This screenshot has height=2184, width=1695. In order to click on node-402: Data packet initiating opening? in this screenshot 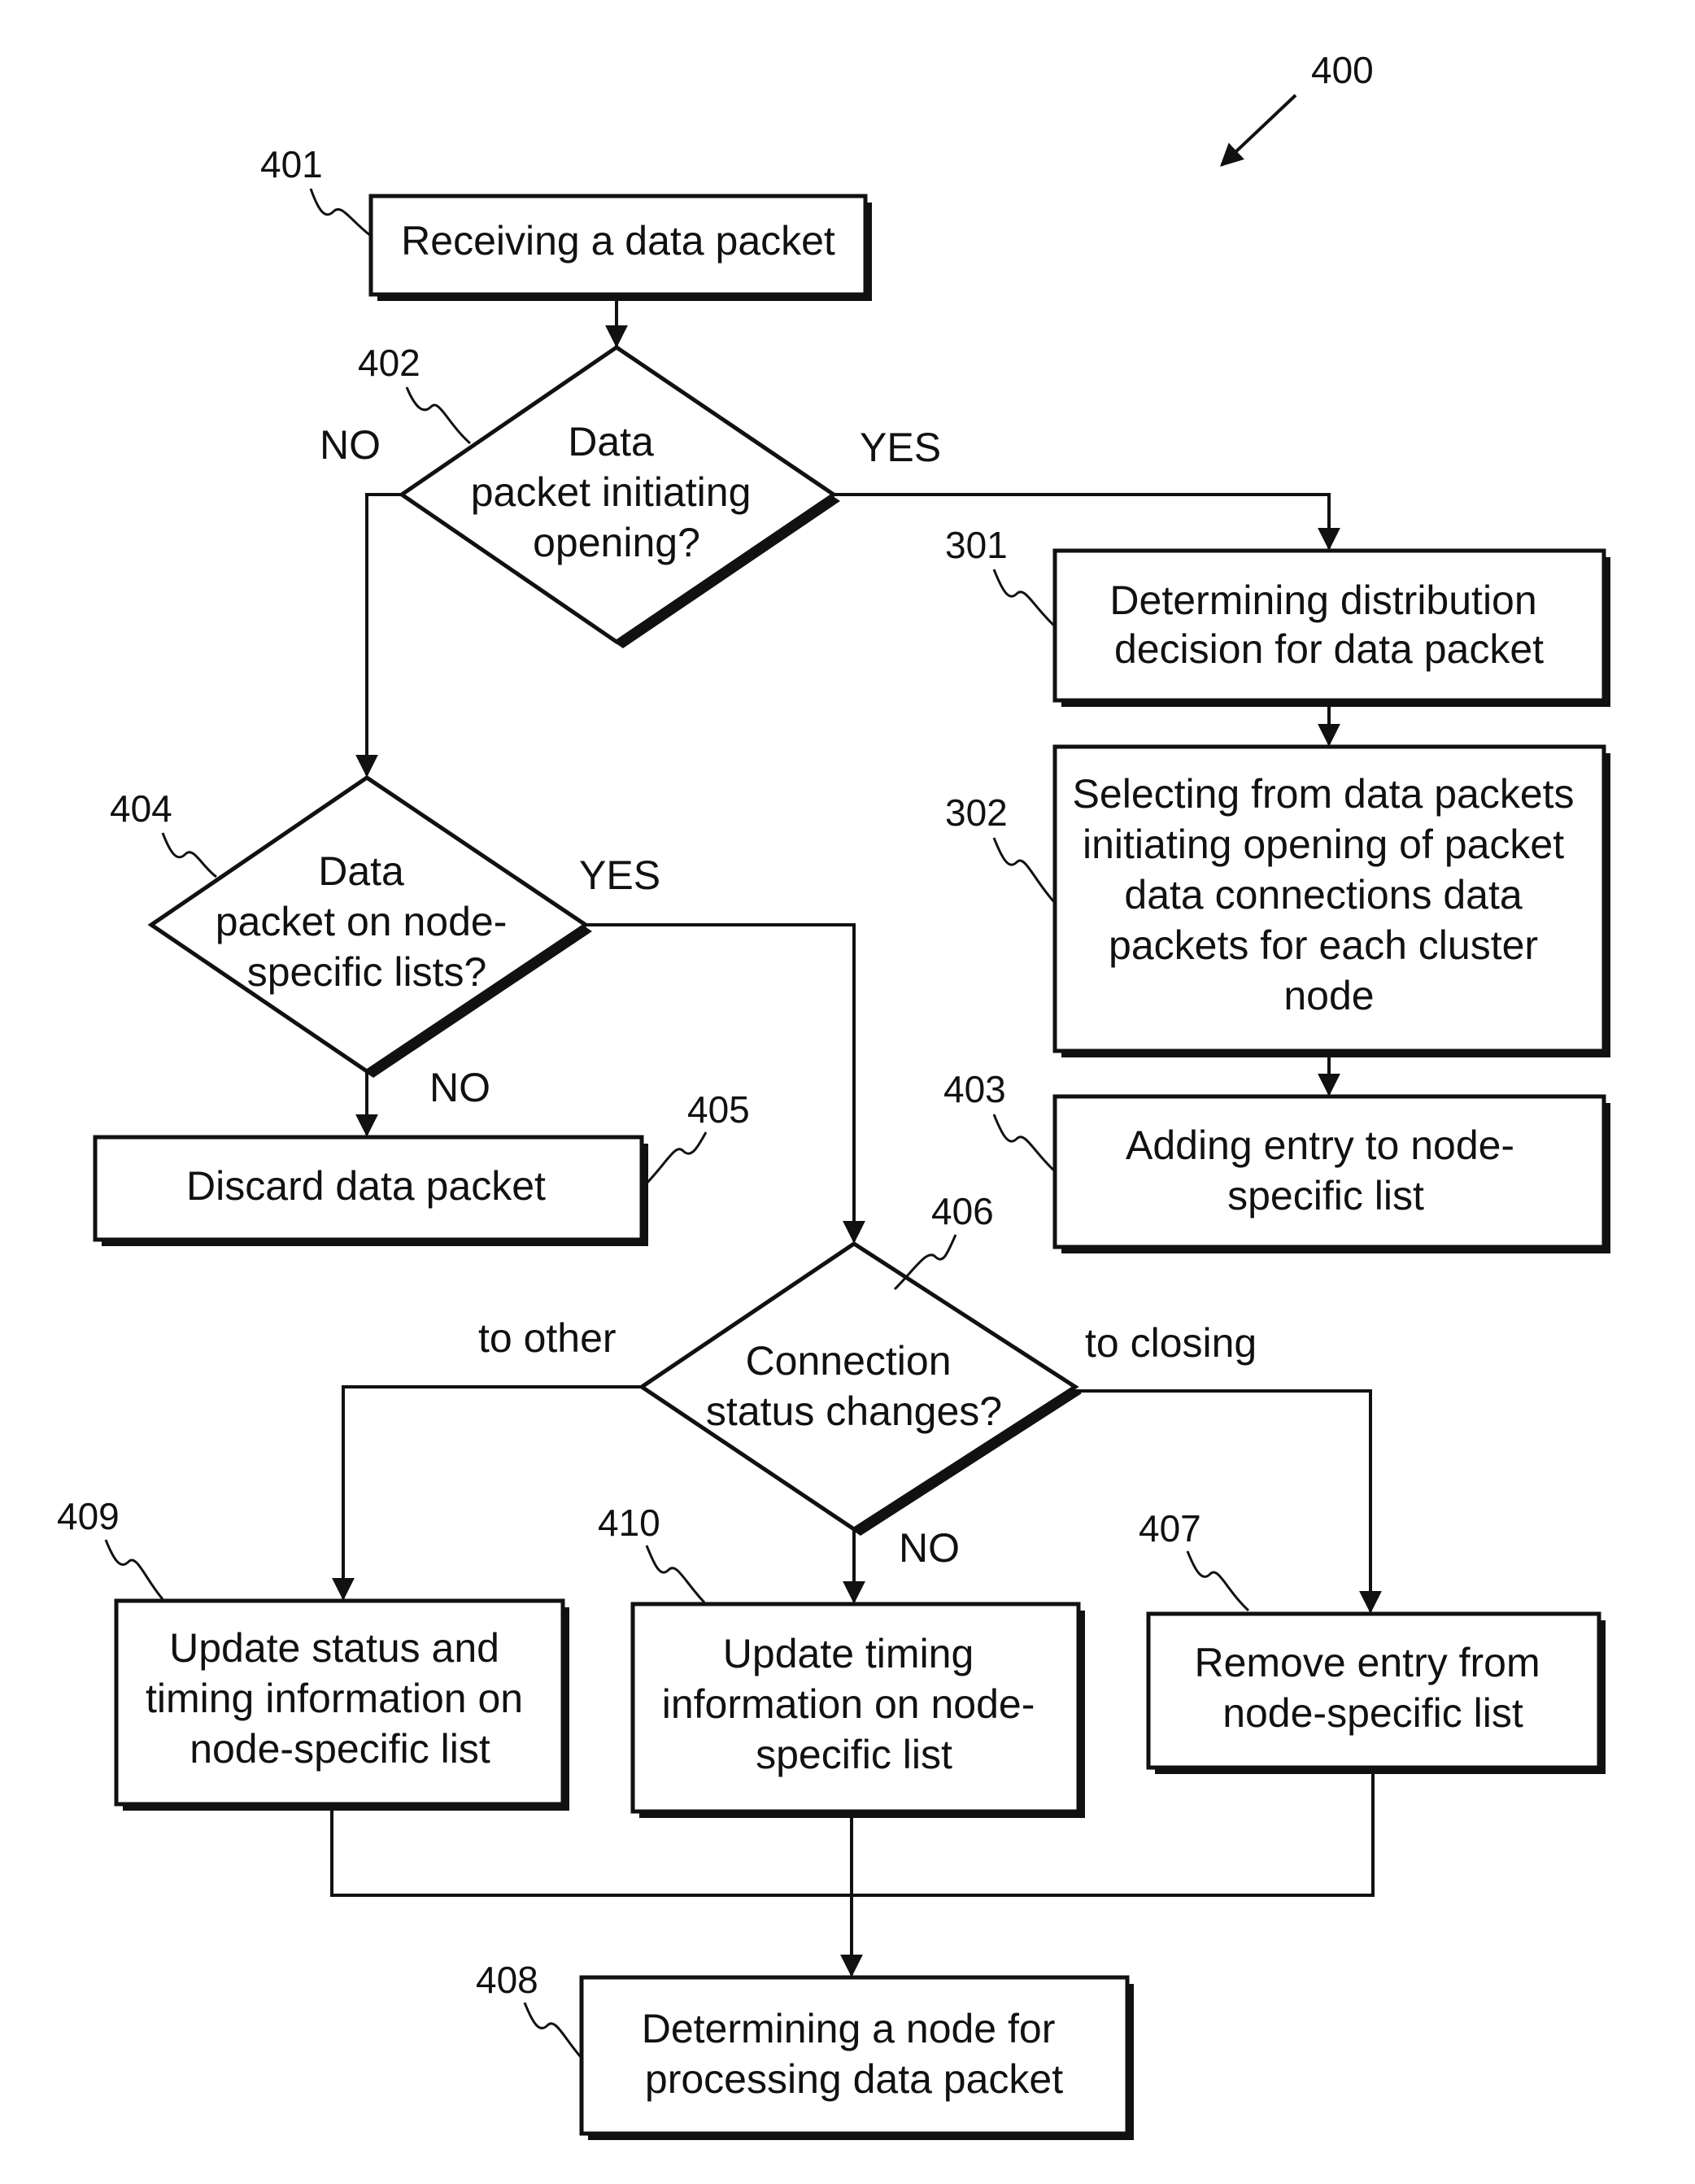, I will do `click(619, 496)`.